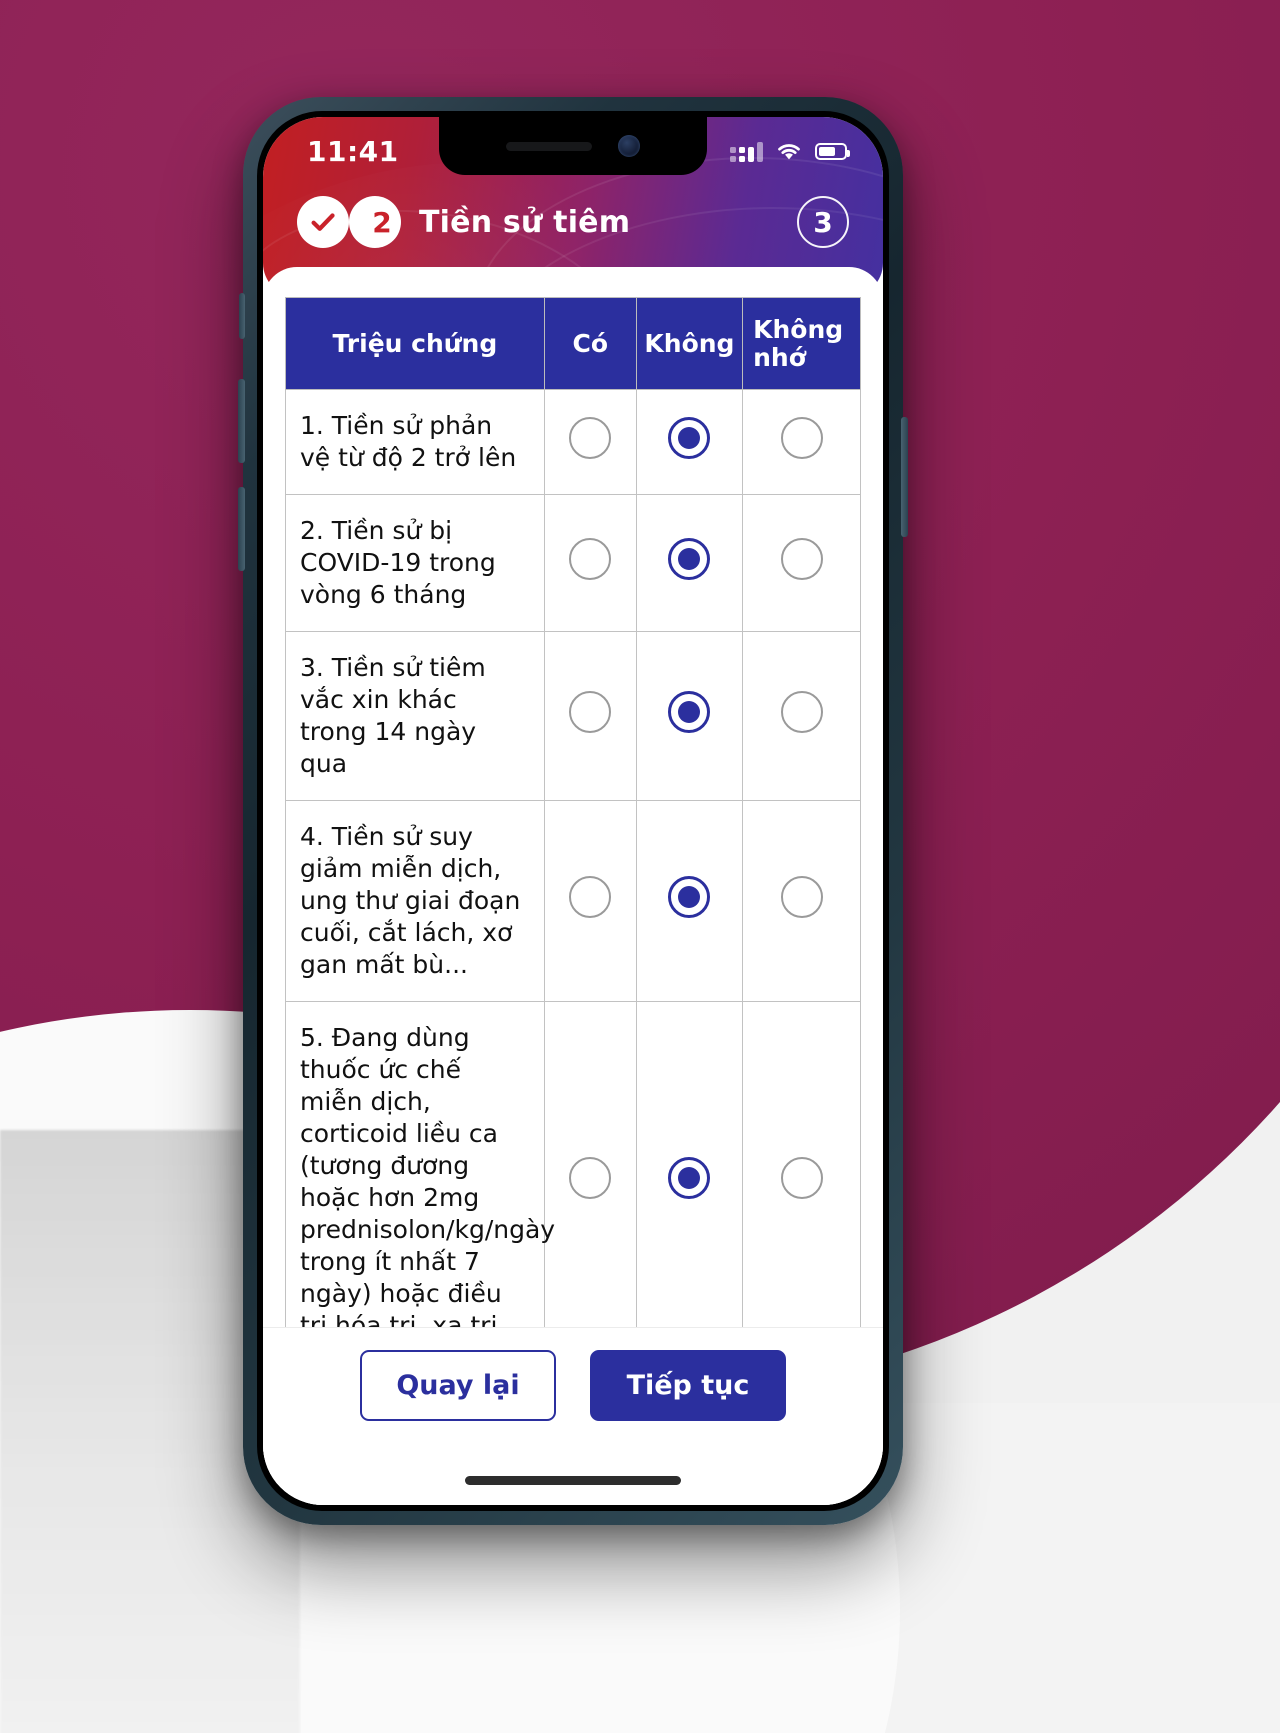 The image size is (1280, 1733). What do you see at coordinates (549, 146) in the screenshot?
I see `earpiece-speaker` at bounding box center [549, 146].